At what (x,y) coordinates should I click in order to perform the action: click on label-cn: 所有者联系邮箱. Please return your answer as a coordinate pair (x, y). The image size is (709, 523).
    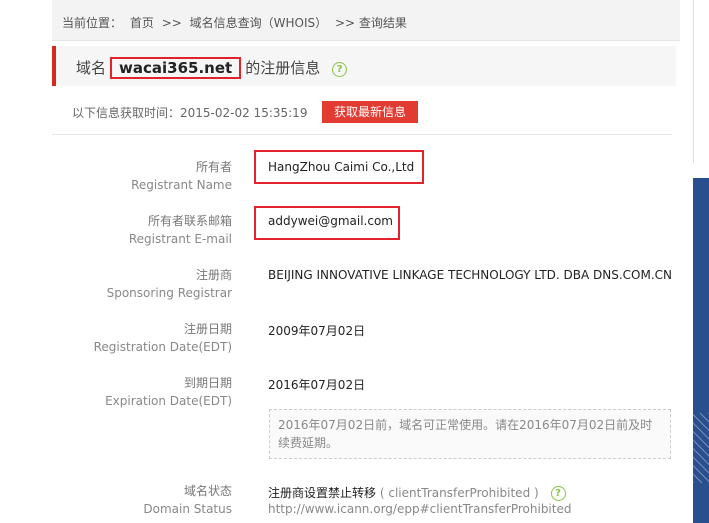
    Looking at the image, I should click on (189, 221).